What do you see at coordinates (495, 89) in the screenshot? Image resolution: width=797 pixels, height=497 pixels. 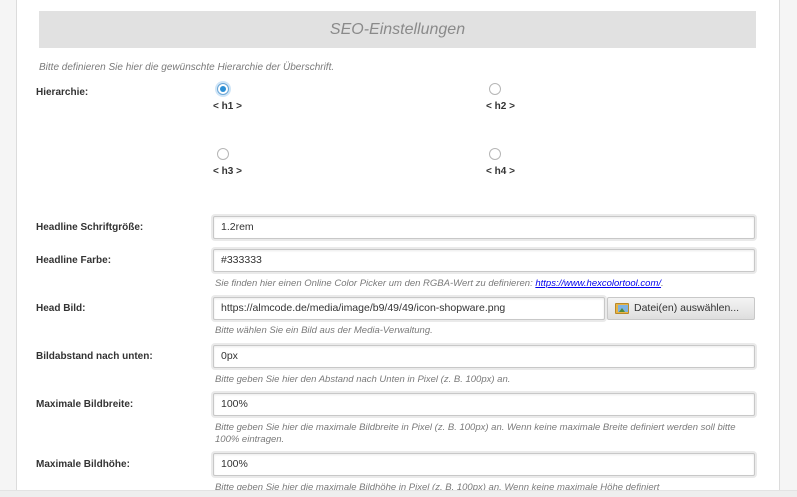 I see `radio-h2` at bounding box center [495, 89].